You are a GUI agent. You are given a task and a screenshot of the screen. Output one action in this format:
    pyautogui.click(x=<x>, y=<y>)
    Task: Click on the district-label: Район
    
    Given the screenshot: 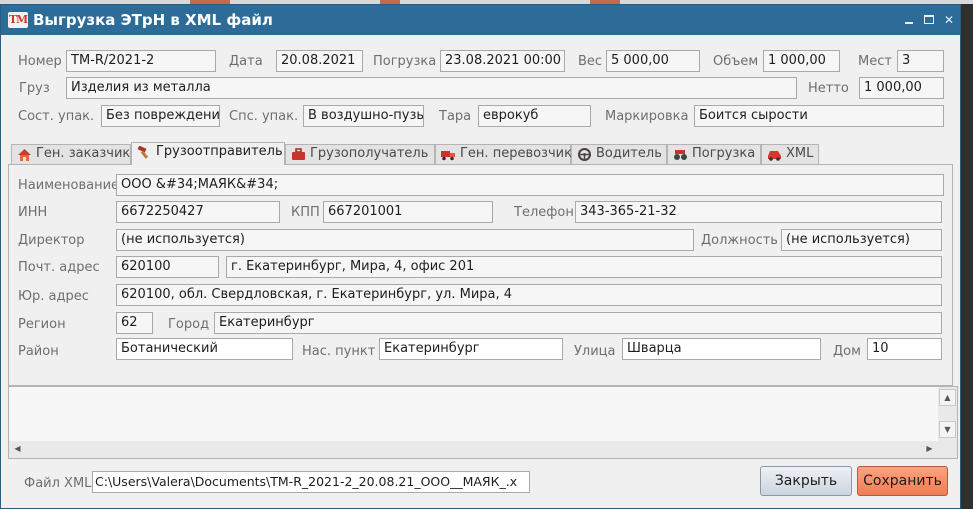 What is the action you would take?
    pyautogui.click(x=38, y=351)
    